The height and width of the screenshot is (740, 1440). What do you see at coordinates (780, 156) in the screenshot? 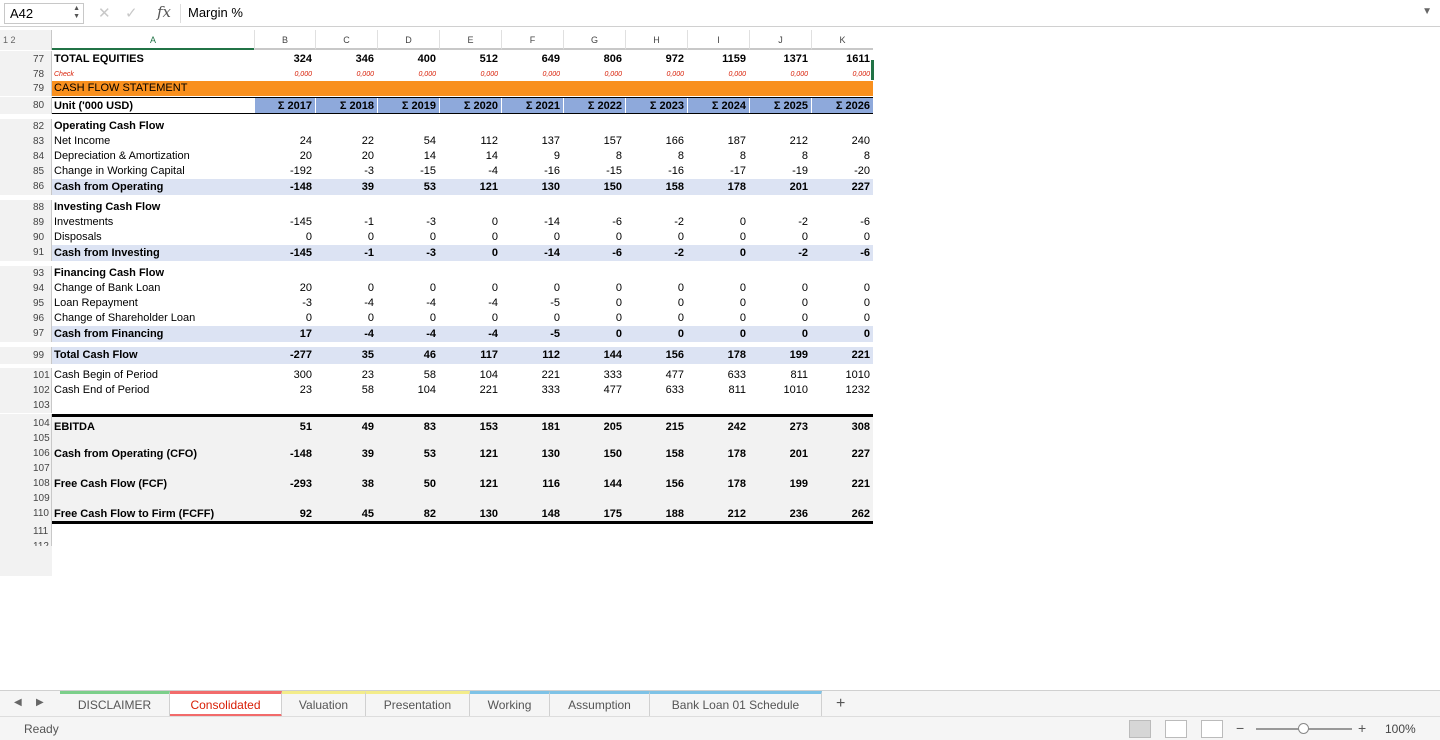
I see `cell-value: 8` at bounding box center [780, 156].